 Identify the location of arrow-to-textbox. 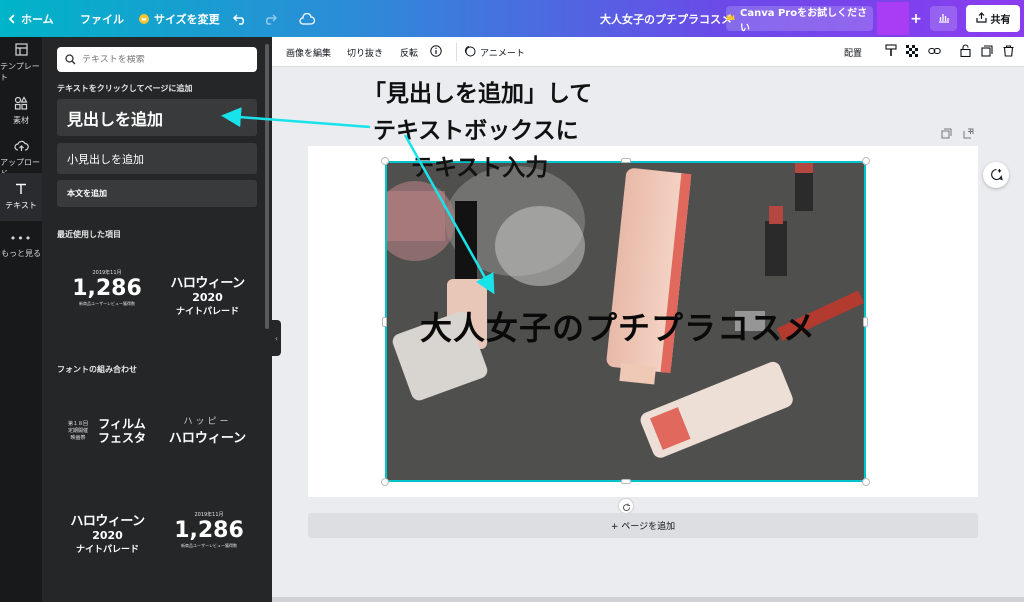
(449, 214).